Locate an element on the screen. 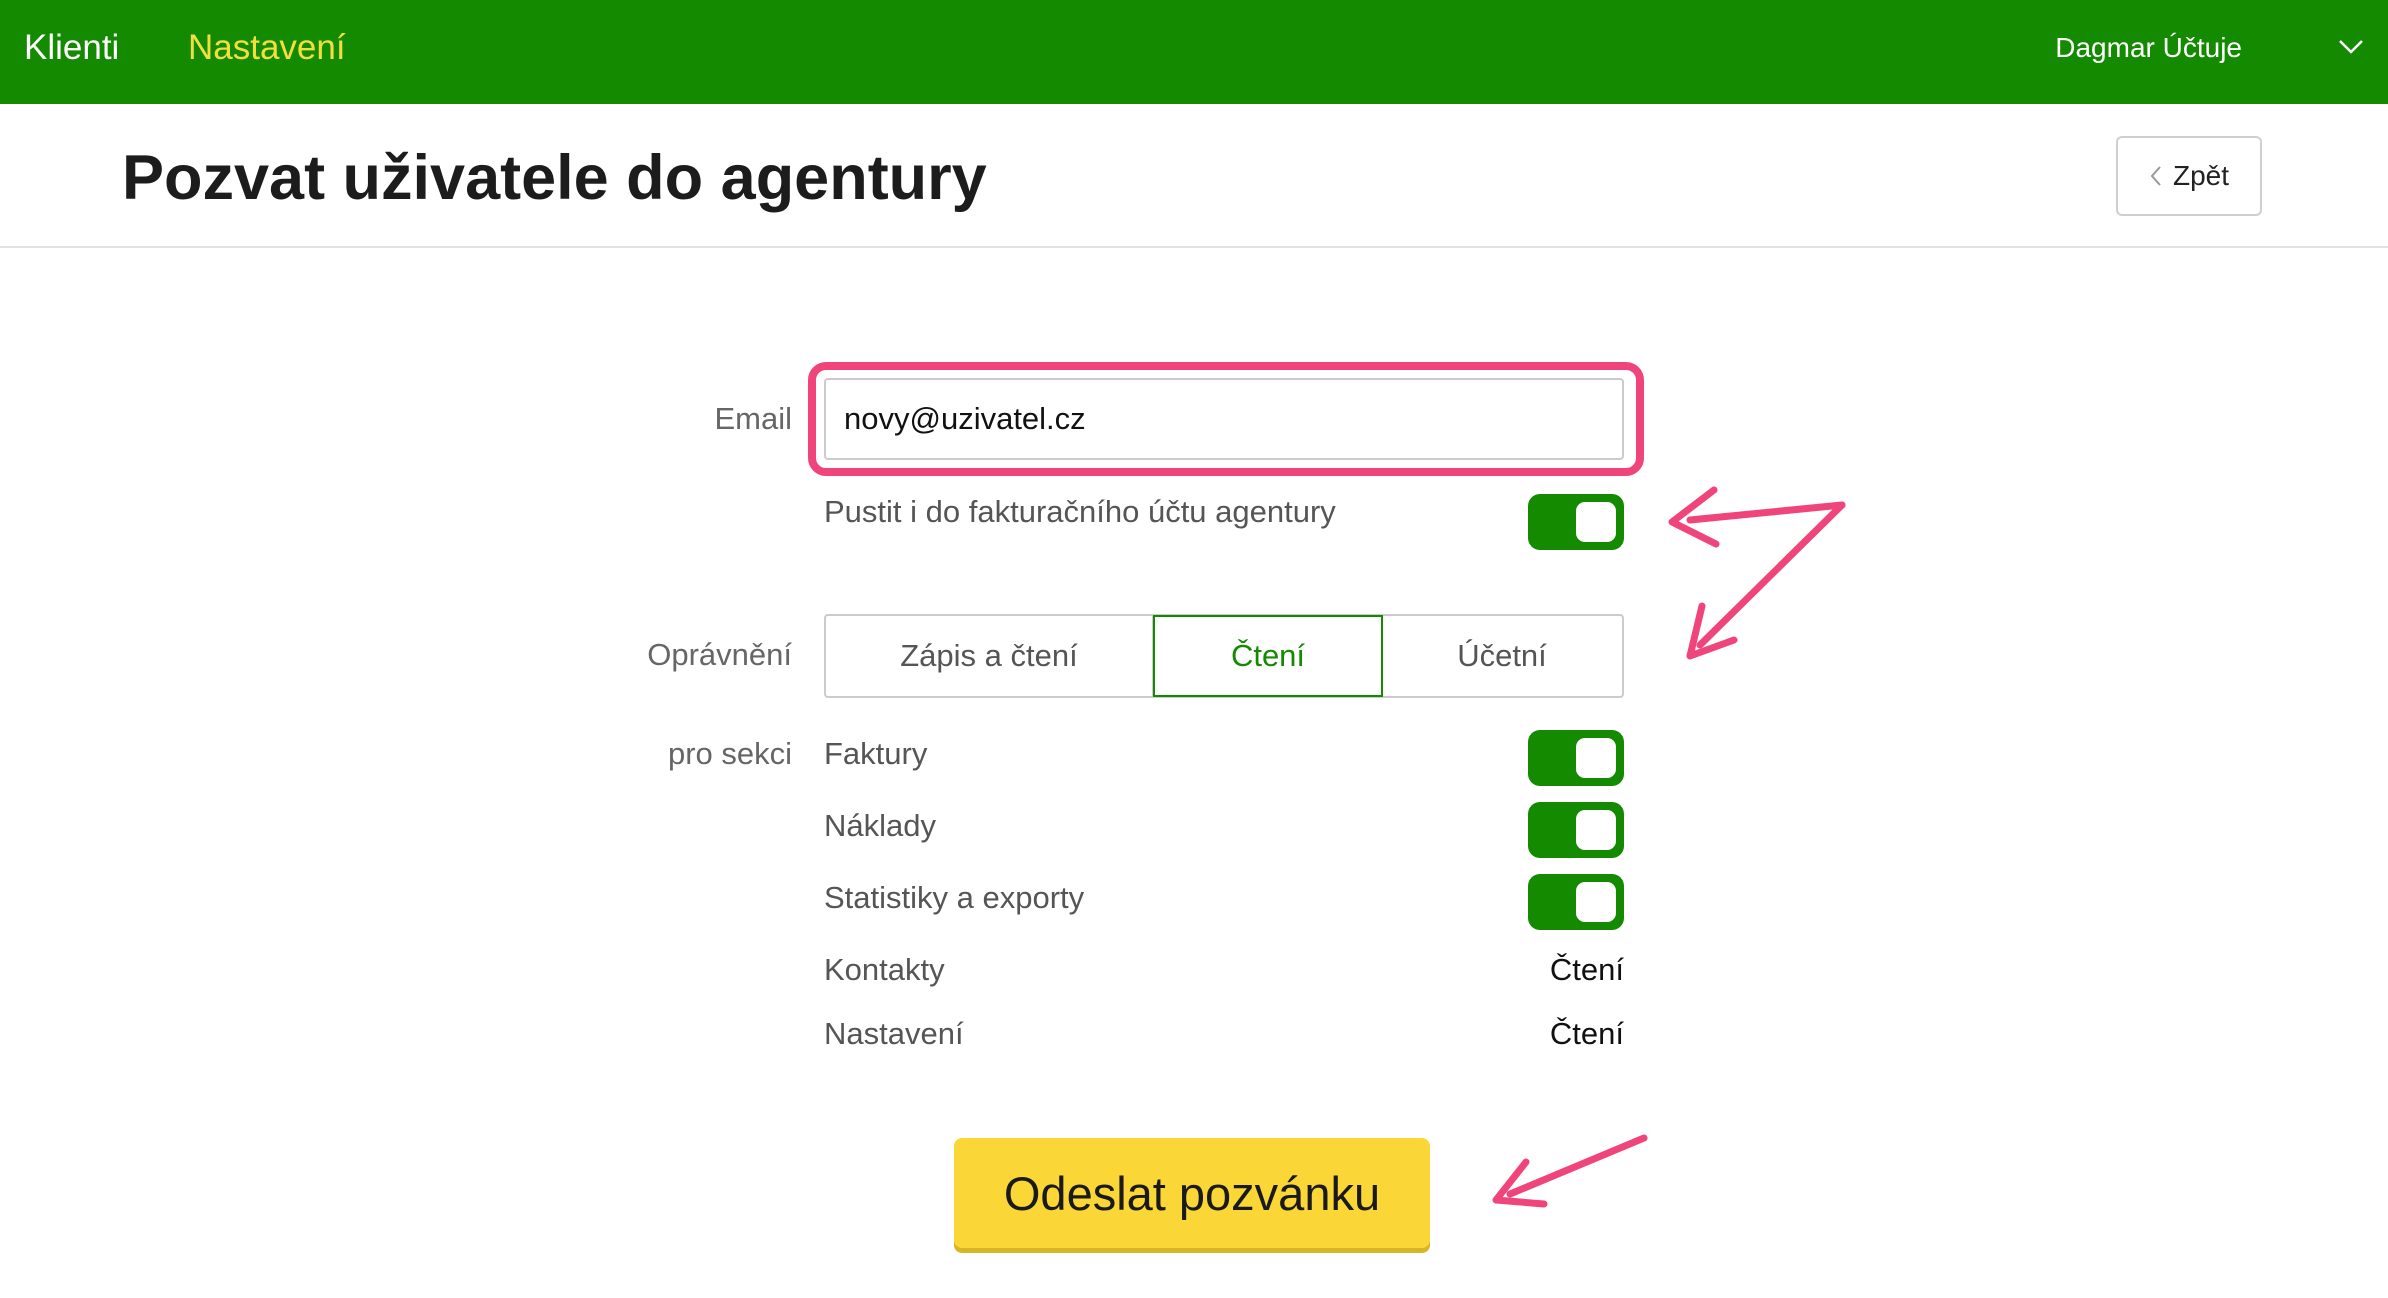 The image size is (2388, 1298). nav-item-nastaveni: Nastavení is located at coordinates (267, 52).